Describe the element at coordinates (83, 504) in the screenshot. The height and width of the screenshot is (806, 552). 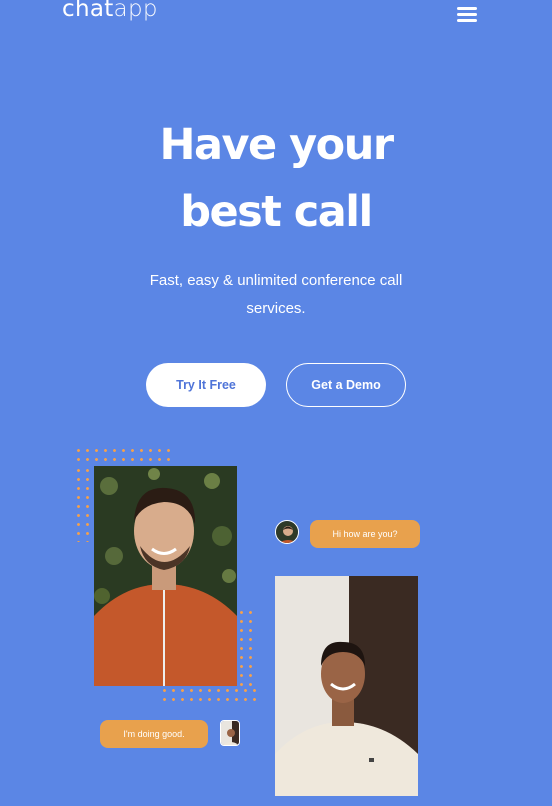
I see `dot-pattern-left` at that location.